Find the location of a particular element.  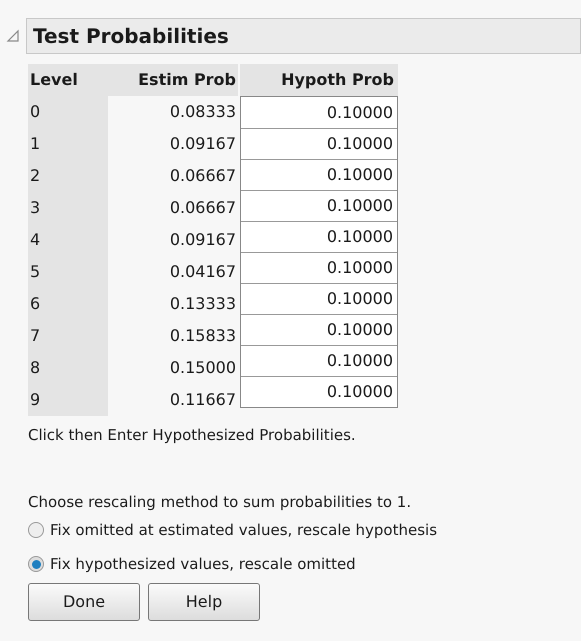

radio-label: Fix hypothesized values, rescale omitted is located at coordinates (203, 564).